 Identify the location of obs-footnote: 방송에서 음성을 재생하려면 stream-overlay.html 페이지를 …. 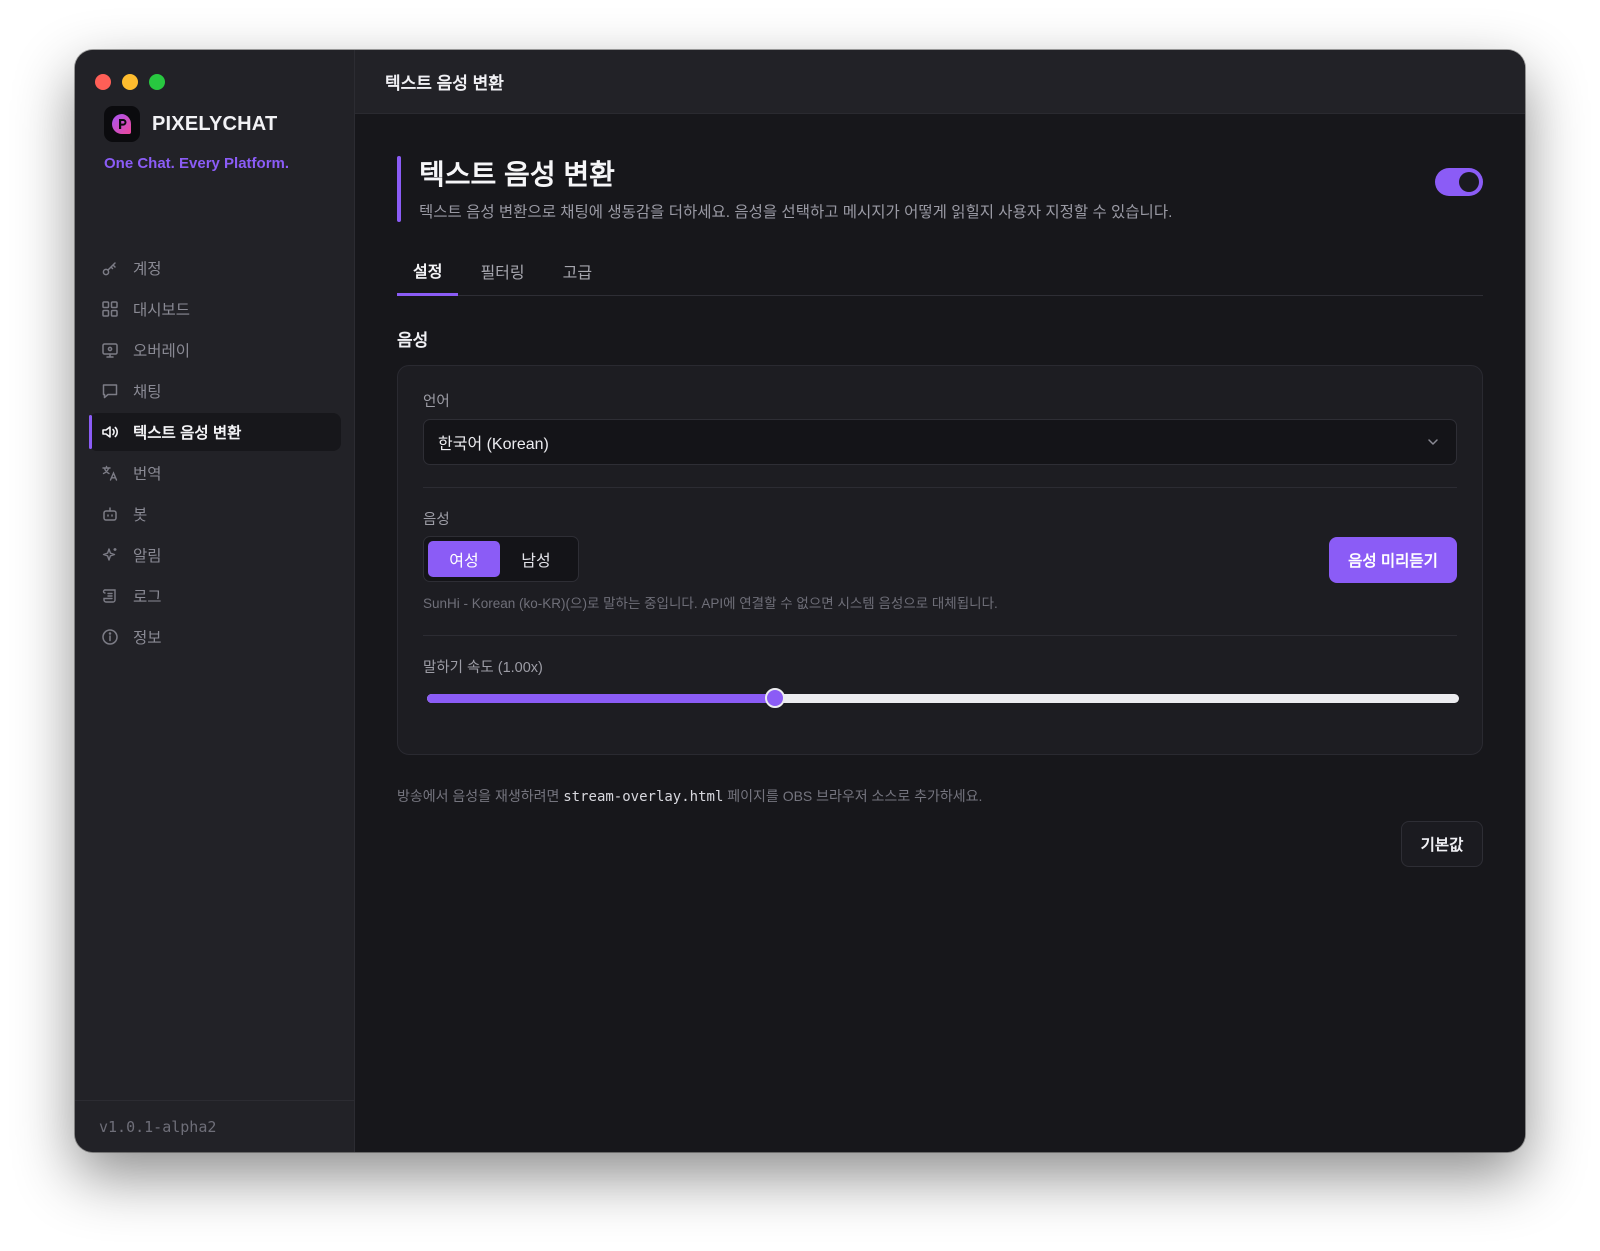
(689, 796).